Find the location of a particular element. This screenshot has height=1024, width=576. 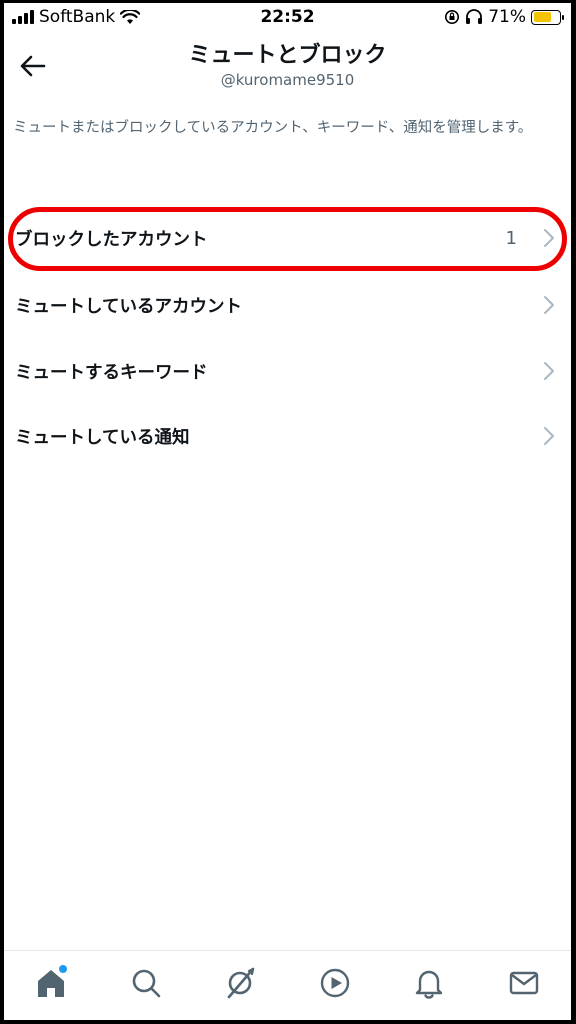

bell-icon is located at coordinates (429, 984).